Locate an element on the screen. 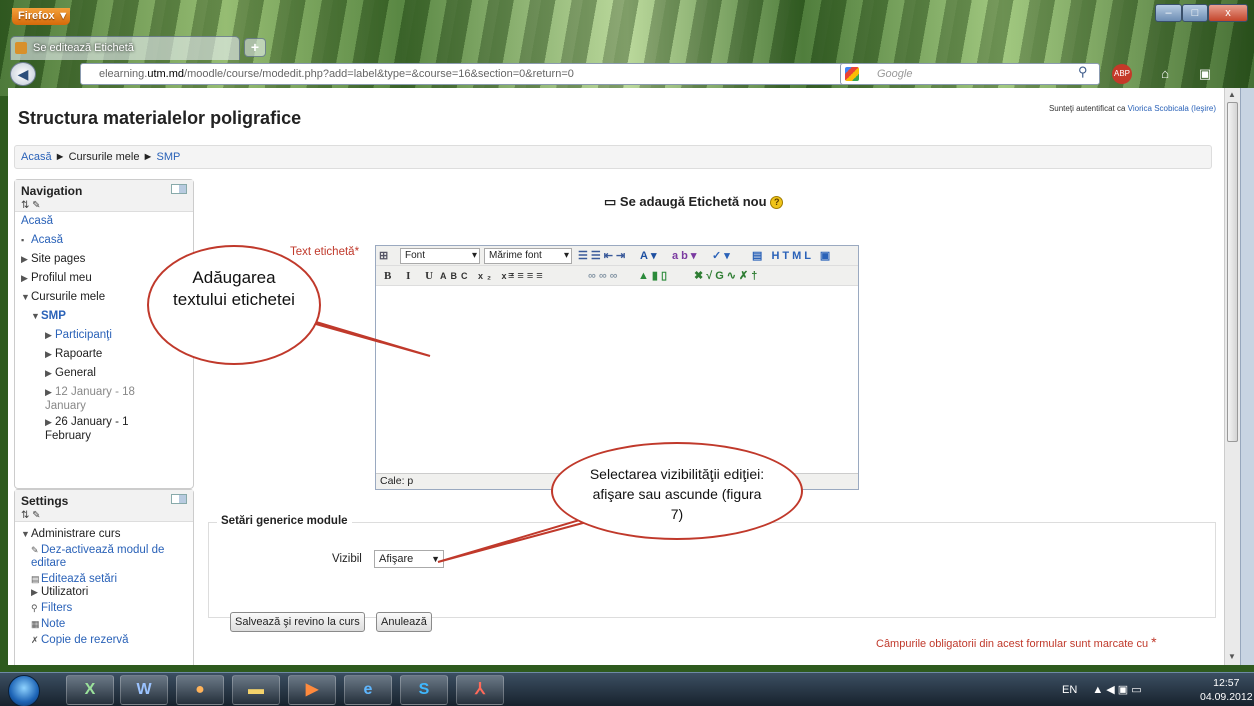 Image resolution: width=1254 pixels, height=706 pixels. text-label: Text etichetă* is located at coordinates (325, 252).